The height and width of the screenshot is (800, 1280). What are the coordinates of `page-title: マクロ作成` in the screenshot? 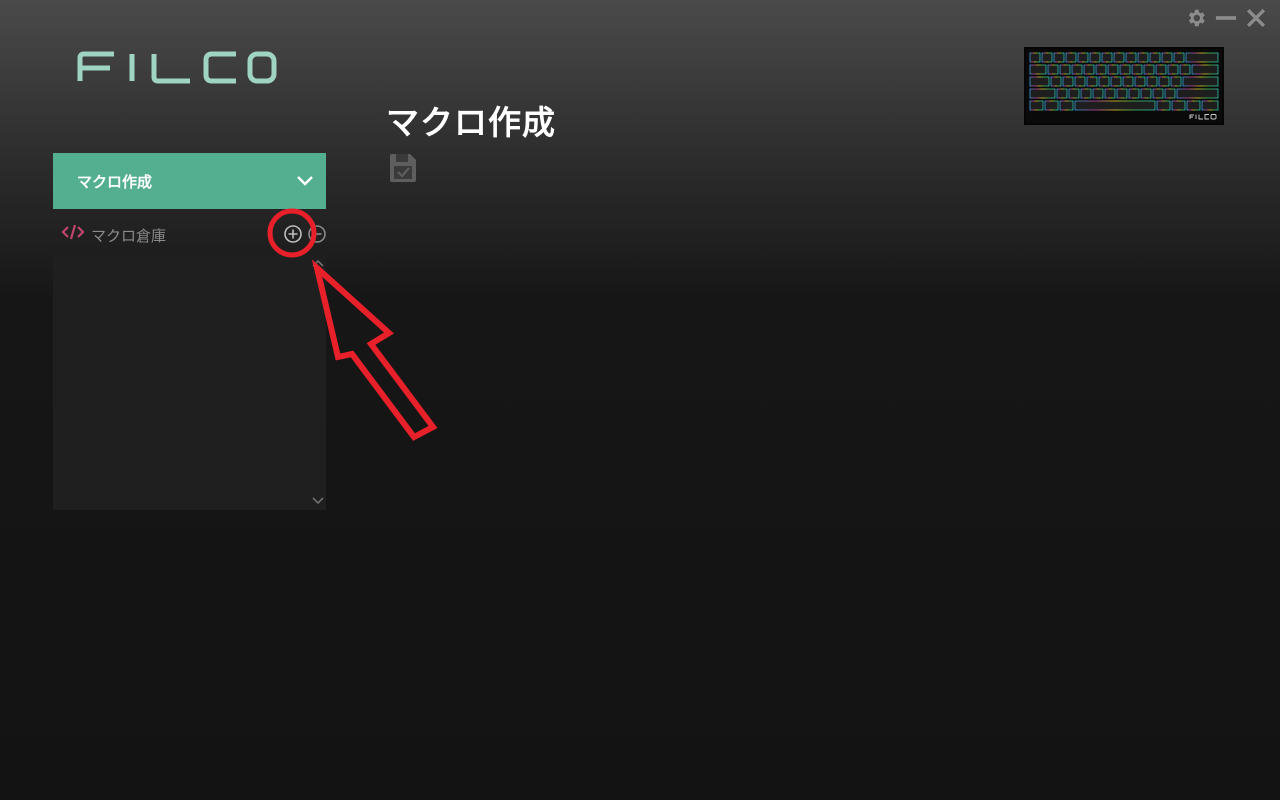 It's located at (471, 122).